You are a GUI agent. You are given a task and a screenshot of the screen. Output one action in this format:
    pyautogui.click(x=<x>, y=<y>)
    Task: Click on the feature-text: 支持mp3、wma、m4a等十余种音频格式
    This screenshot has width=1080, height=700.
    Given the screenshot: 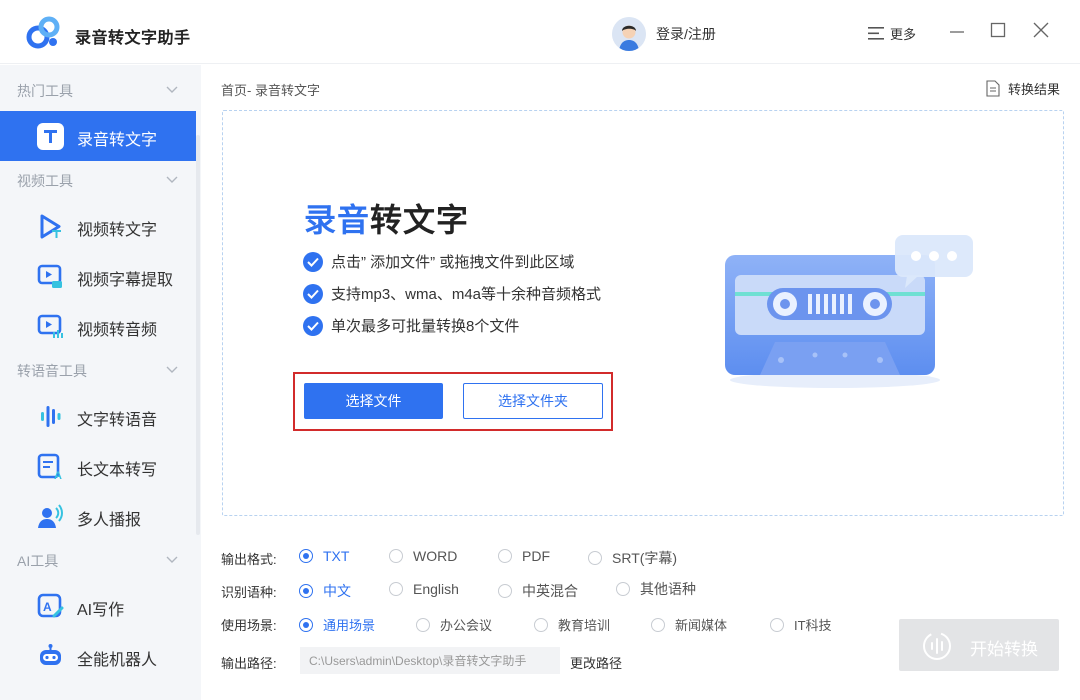 What is the action you would take?
    pyautogui.click(x=466, y=294)
    